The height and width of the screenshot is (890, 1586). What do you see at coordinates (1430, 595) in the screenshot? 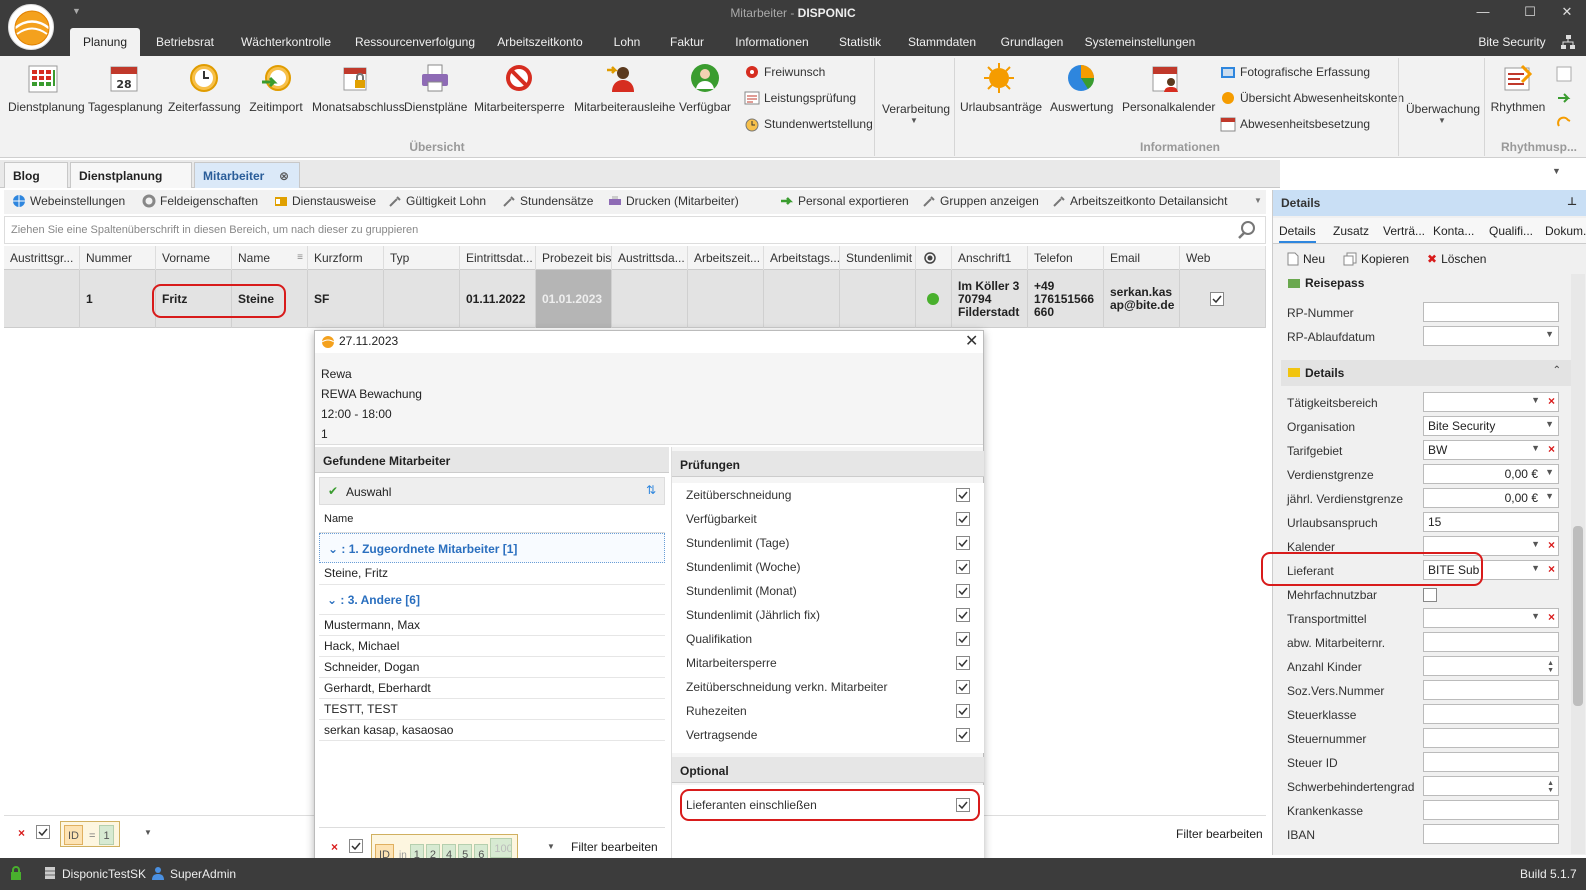
I see `mehrfachnutzbar-checkbox` at bounding box center [1430, 595].